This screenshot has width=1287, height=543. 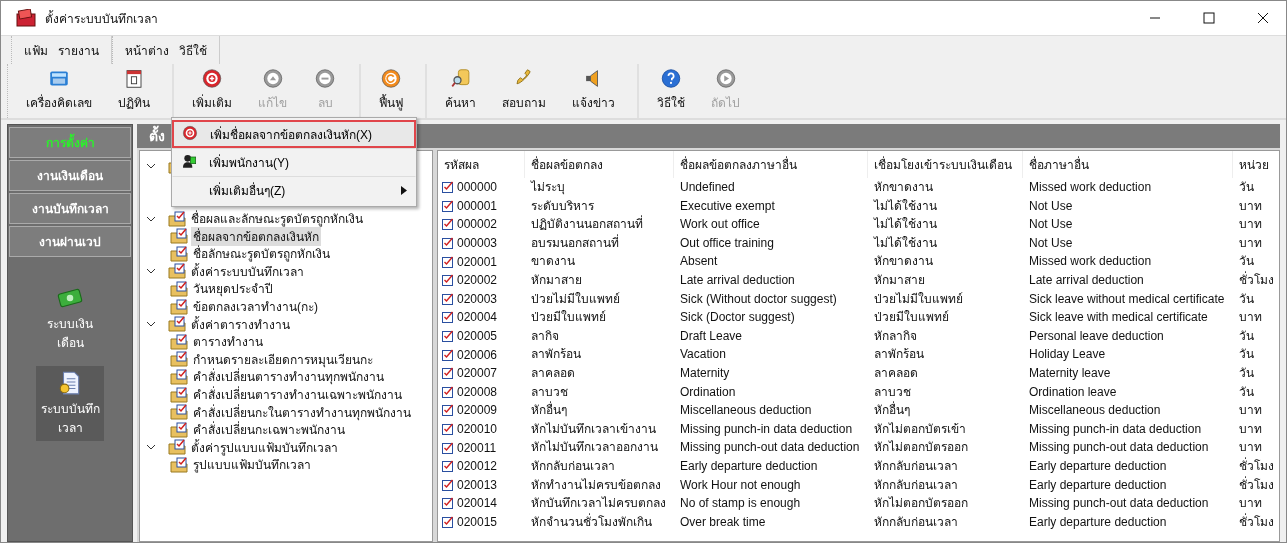 What do you see at coordinates (294, 190) in the screenshot?
I see `menu-item: เพิ่มเติมอื่นๆ(Z)` at bounding box center [294, 190].